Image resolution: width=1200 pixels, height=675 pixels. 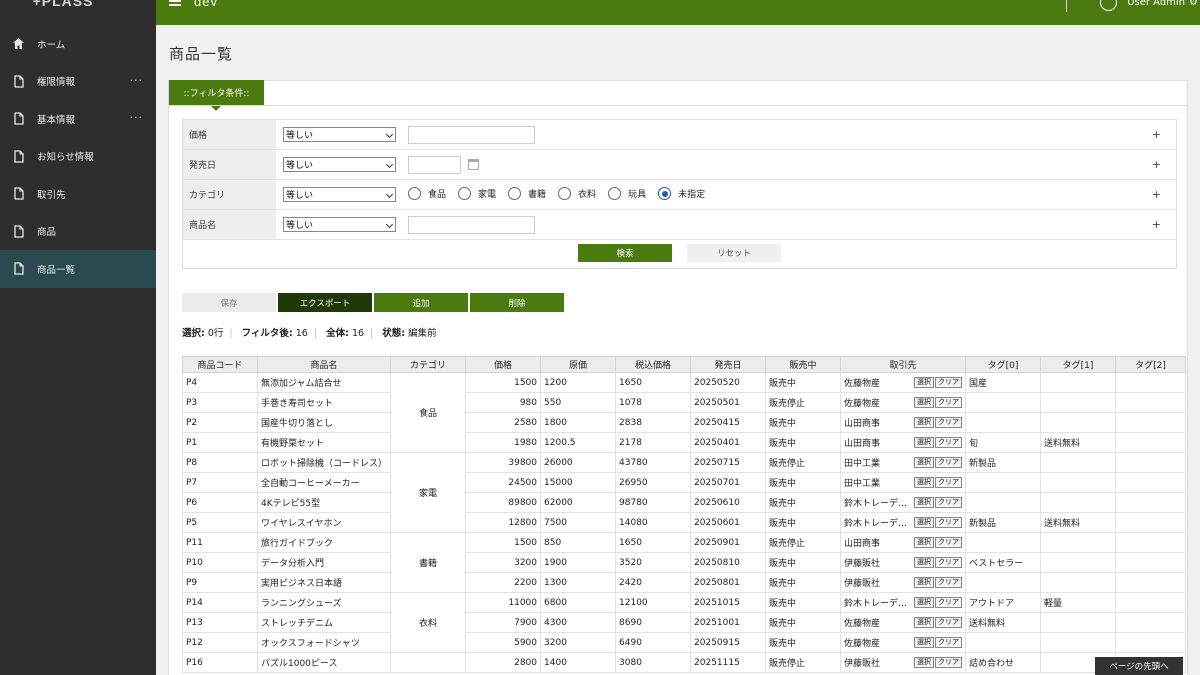 I want to click on column-header: 商品名, so click(x=324, y=364).